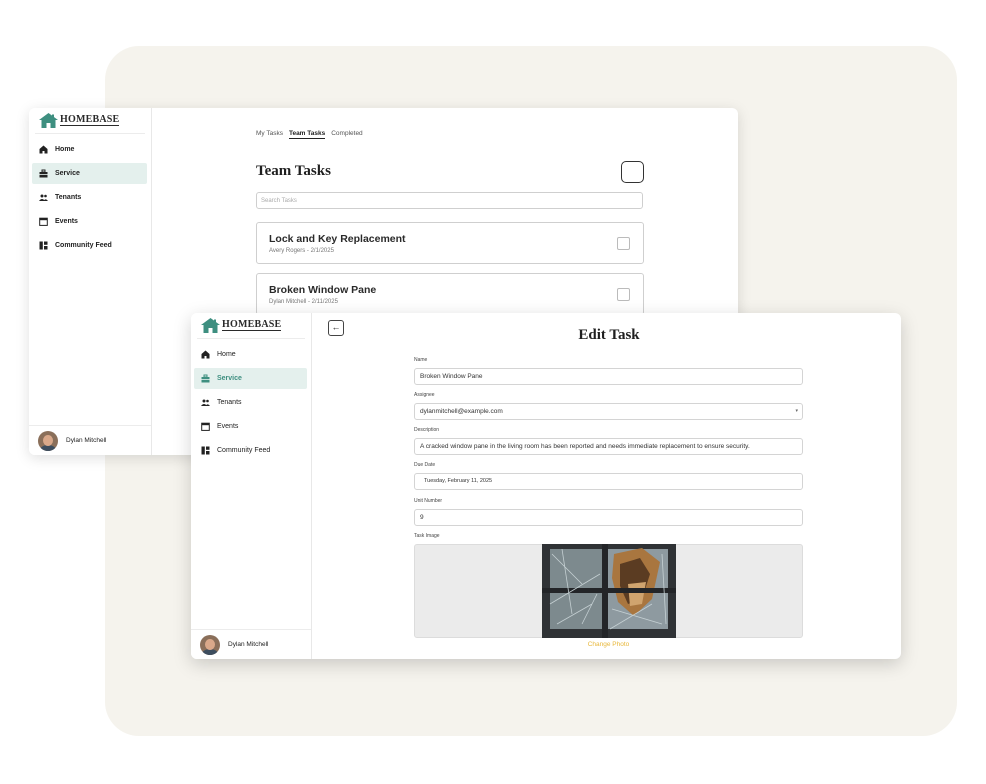 The width and height of the screenshot is (986, 784). Describe the element at coordinates (427, 536) in the screenshot. I see `task-image-label: Task Image` at that location.